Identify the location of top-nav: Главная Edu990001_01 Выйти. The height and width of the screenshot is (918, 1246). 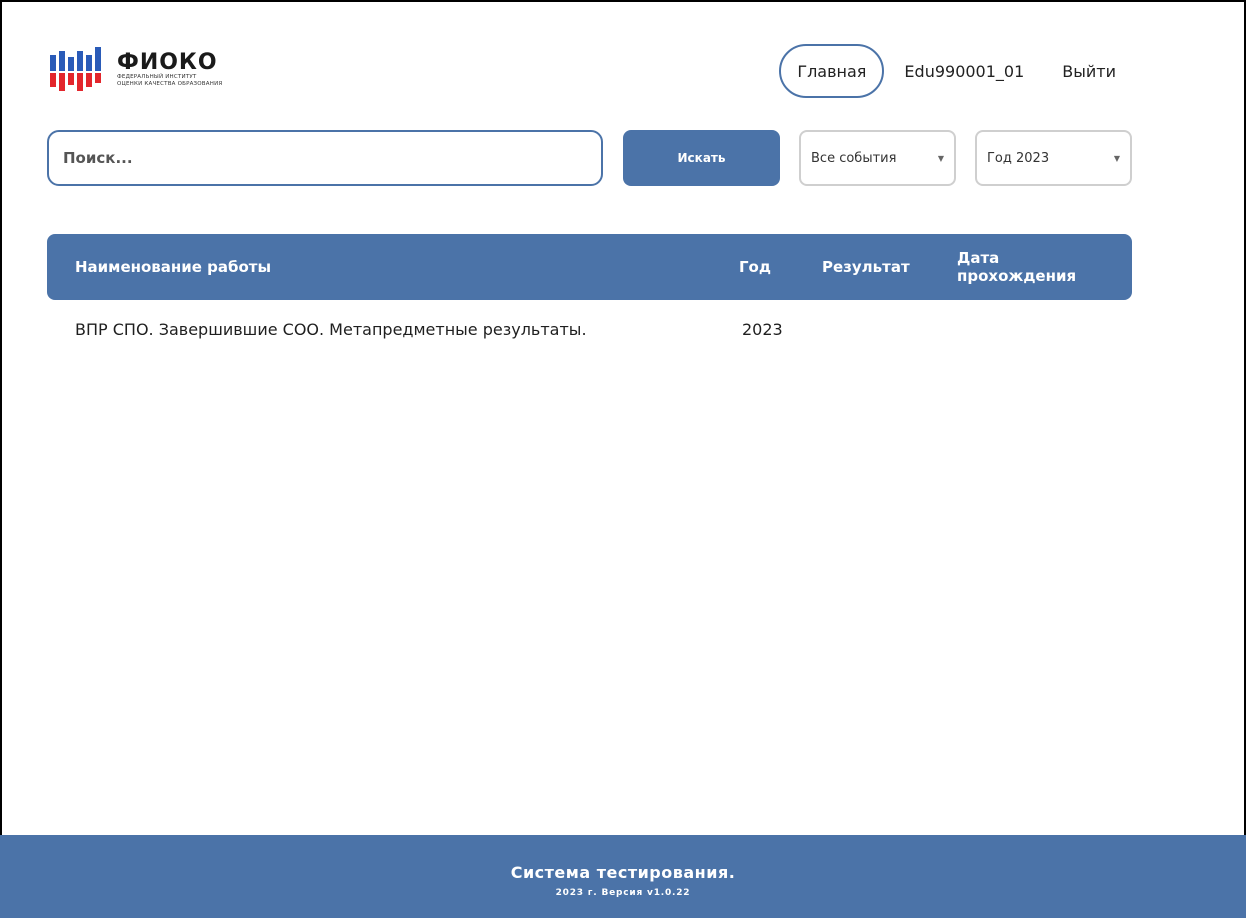
(947, 71).